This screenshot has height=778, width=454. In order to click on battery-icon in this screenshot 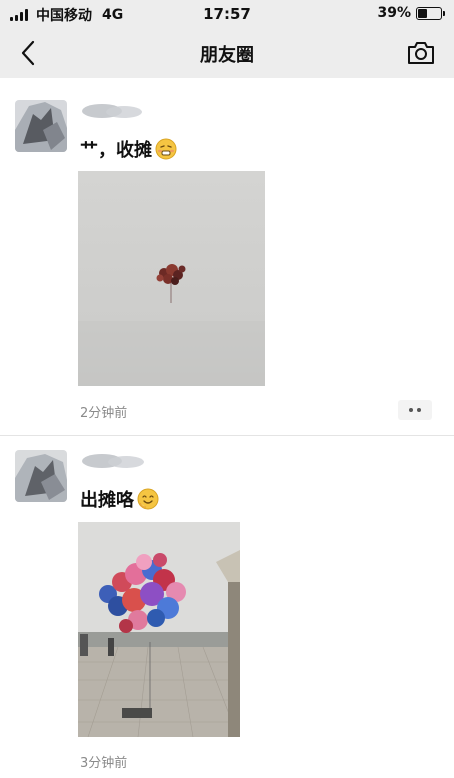, I will do `click(430, 13)`.